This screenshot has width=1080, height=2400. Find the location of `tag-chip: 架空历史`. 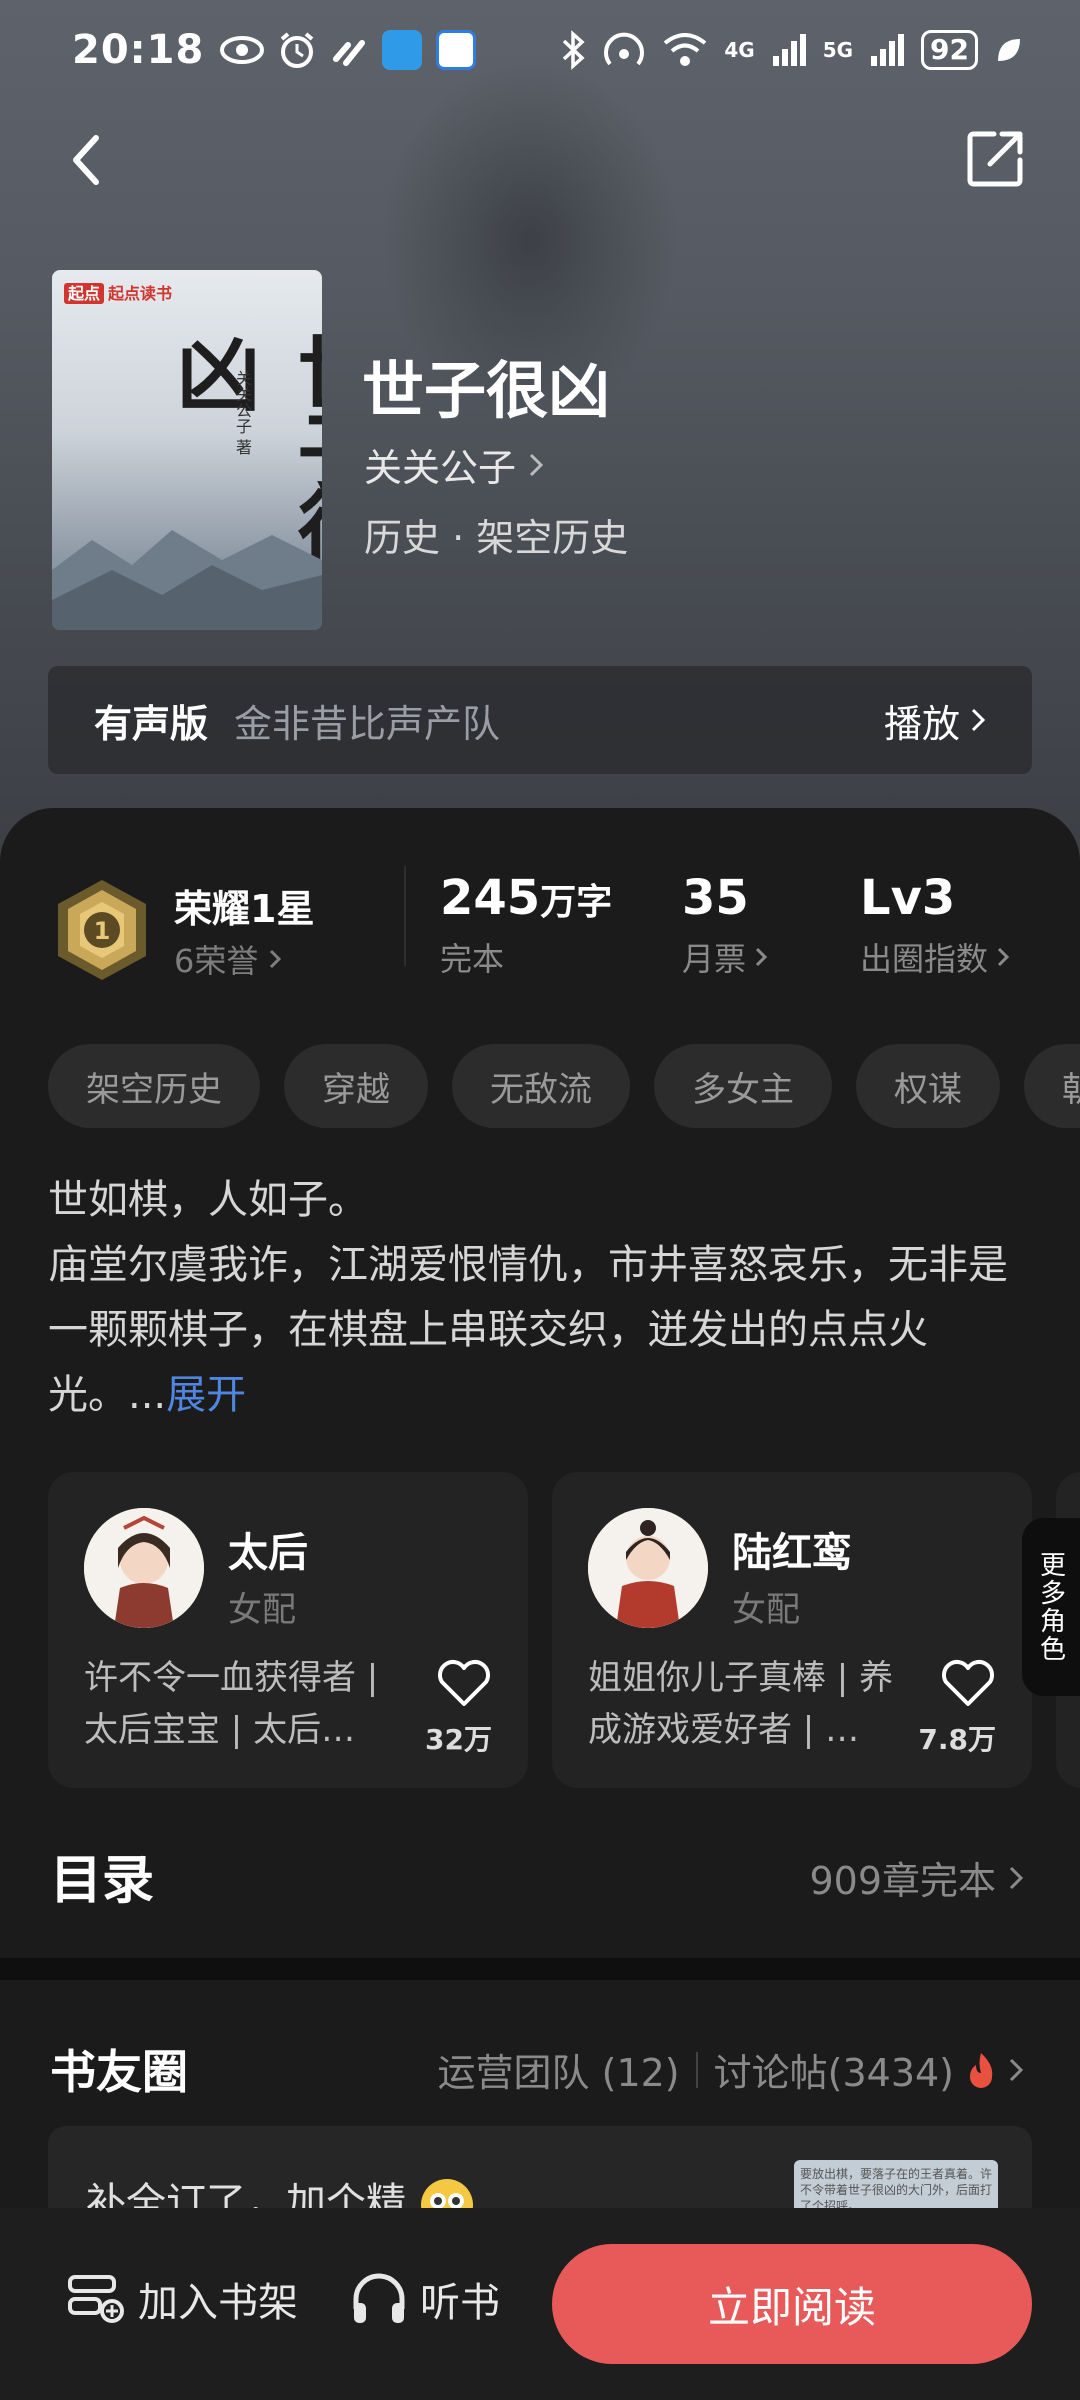

tag-chip: 架空历史 is located at coordinates (154, 1086).